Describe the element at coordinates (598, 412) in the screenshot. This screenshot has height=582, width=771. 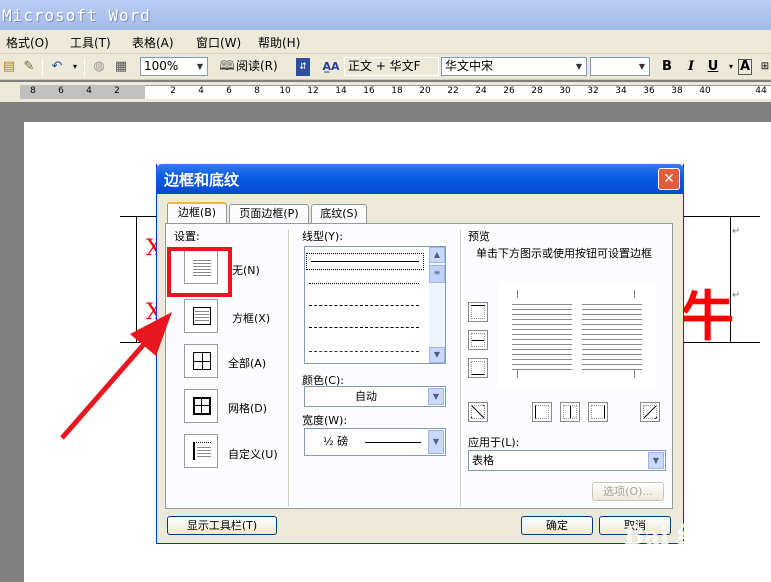
I see `border-right-button` at that location.